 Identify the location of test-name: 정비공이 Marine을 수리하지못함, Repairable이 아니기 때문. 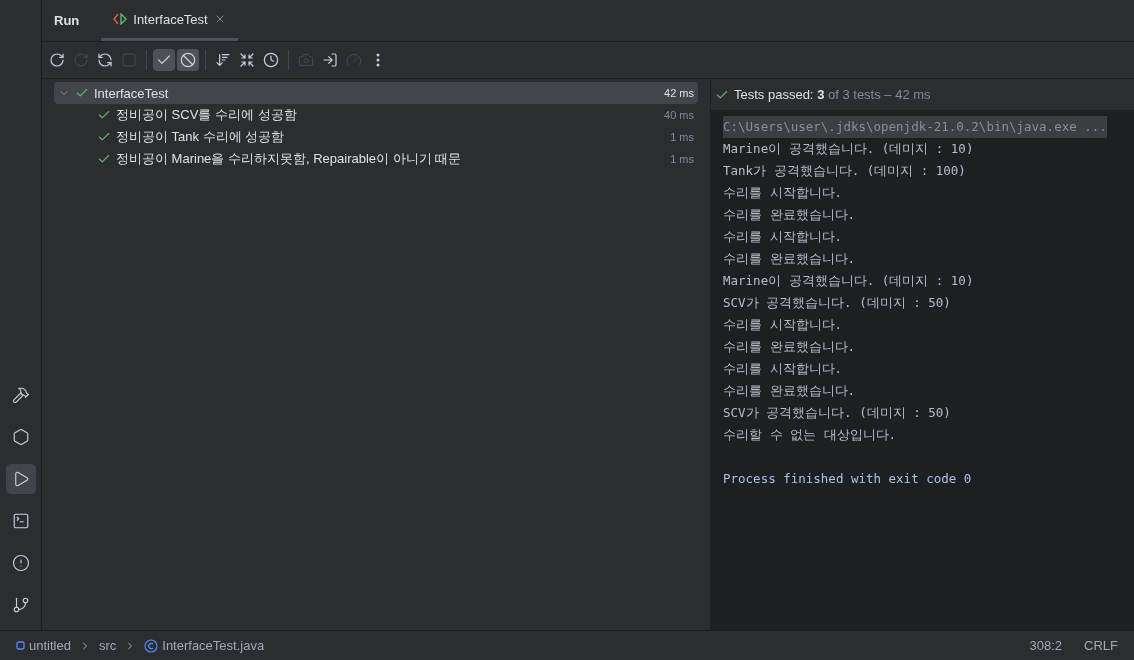
(289, 159).